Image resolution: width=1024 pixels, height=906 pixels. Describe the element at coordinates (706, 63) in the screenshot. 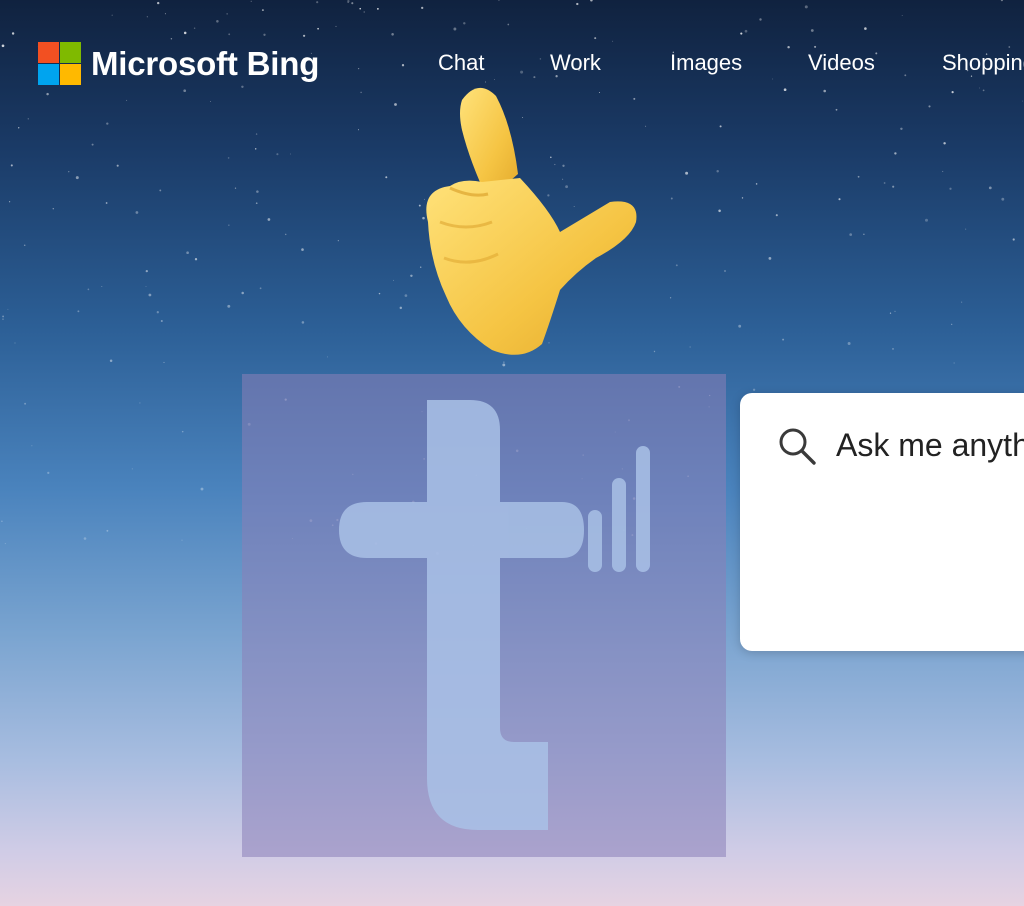

I see `nav-item-images: Images` at that location.